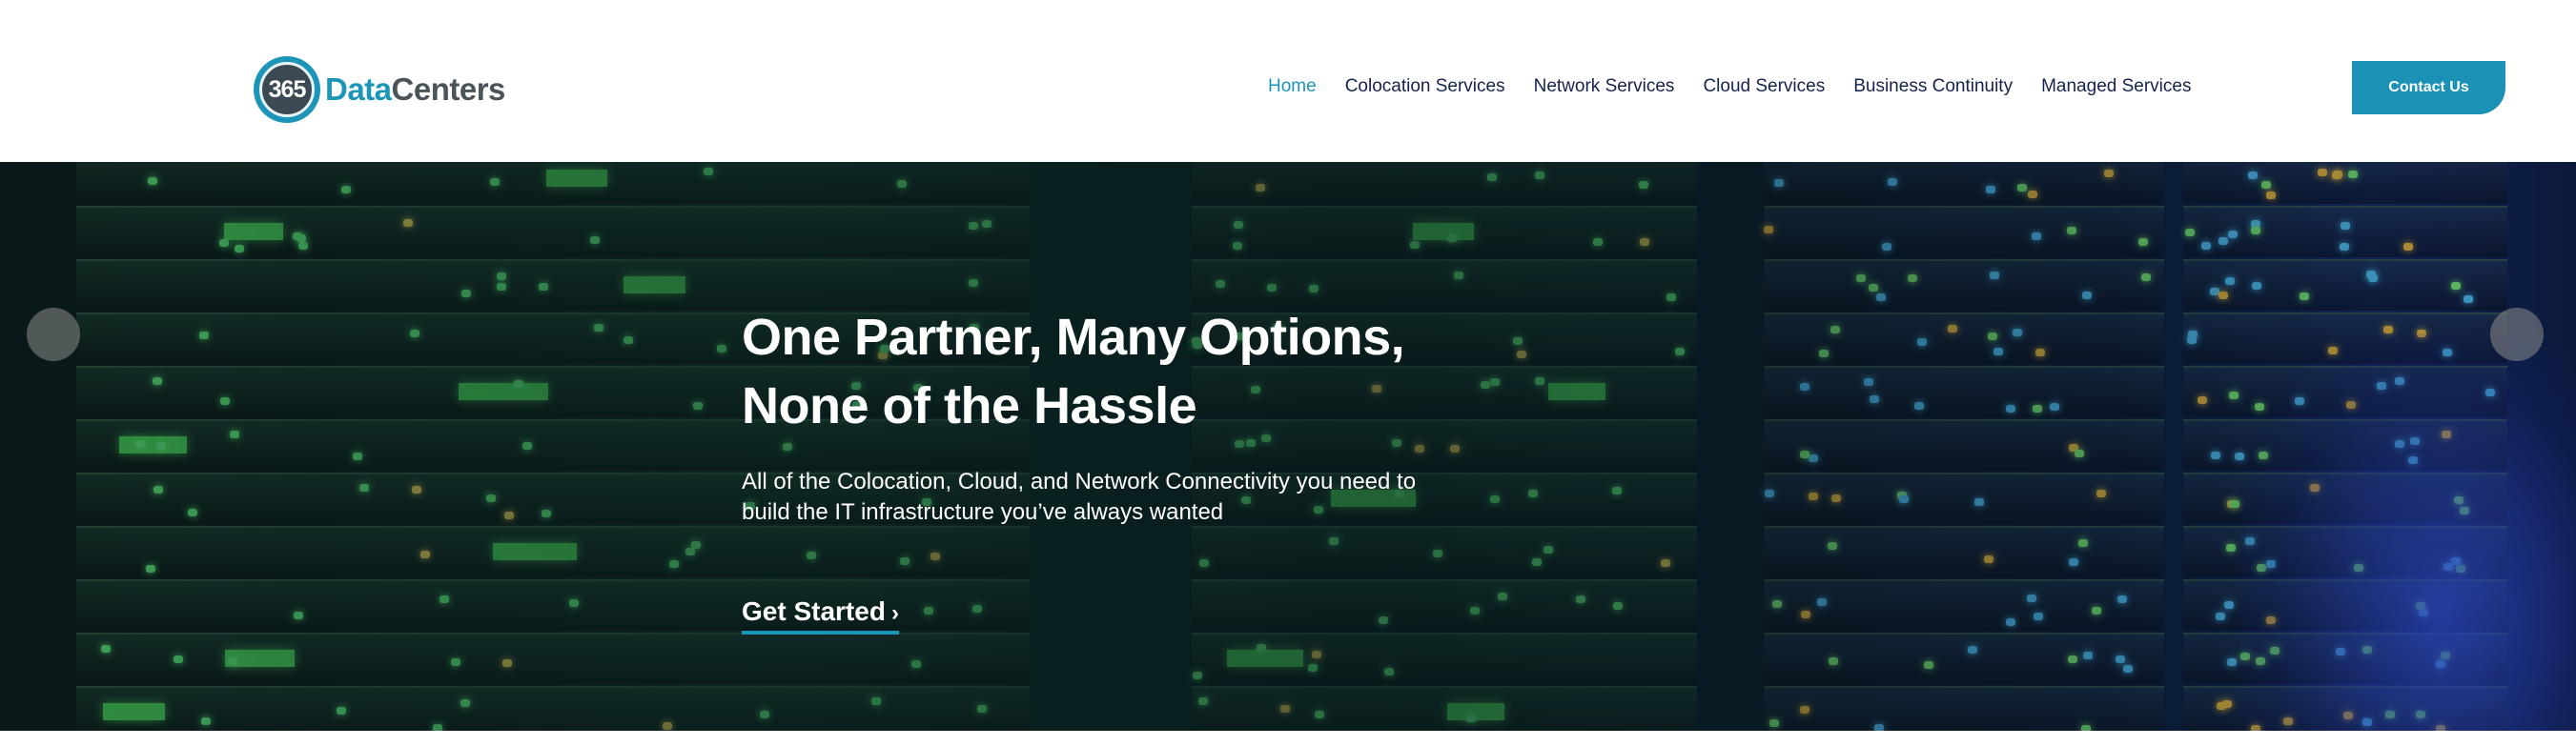 This screenshot has width=2576, height=746. Describe the element at coordinates (1074, 337) in the screenshot. I see `hero-title-line-1: One Partner, Many Options,` at that location.